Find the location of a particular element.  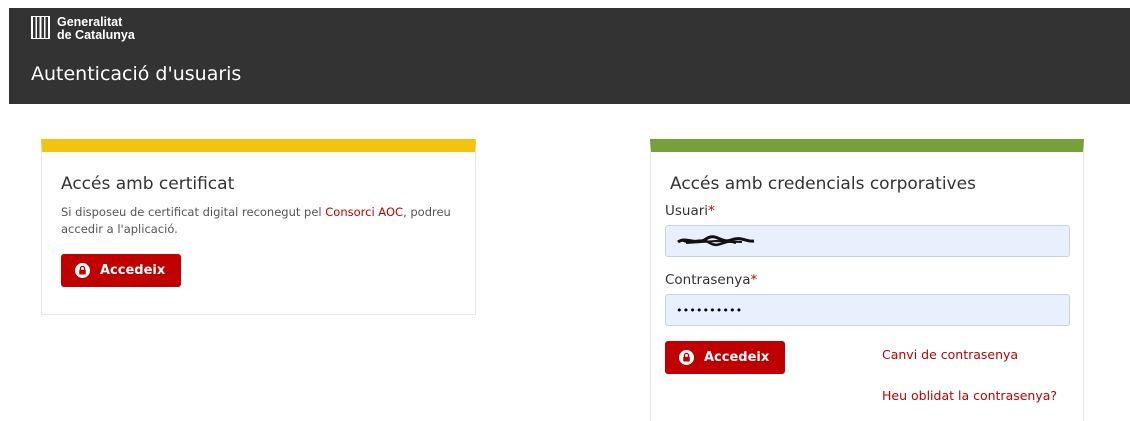

username-input is located at coordinates (867, 241).